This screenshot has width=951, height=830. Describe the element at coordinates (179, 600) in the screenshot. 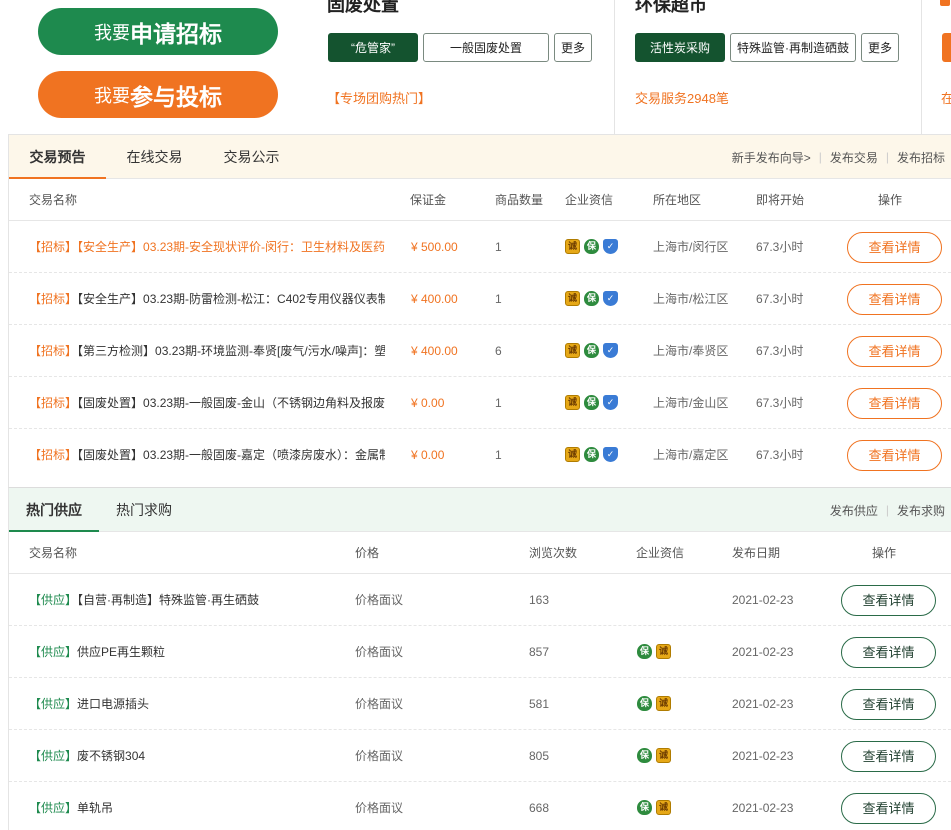

I see `supply-name-link: 【供应】【自营·再制造】特殊监管·再生硒鼓` at that location.